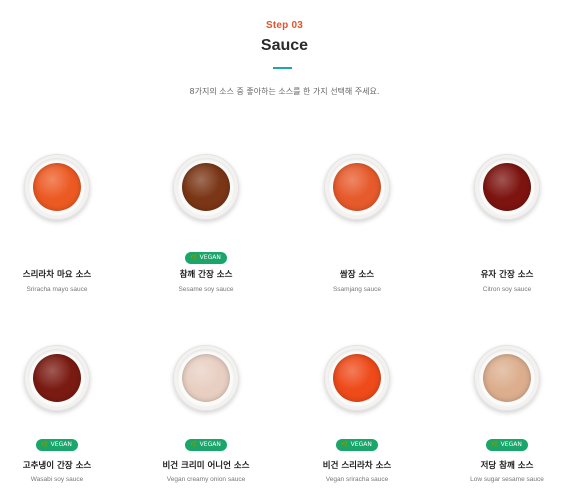  What do you see at coordinates (507, 414) in the screenshot?
I see `sauce-option-low-sugar-sesame: 🌿 VEGAN 저당 참깨 소스 Low sugar sesame sauce` at bounding box center [507, 414].